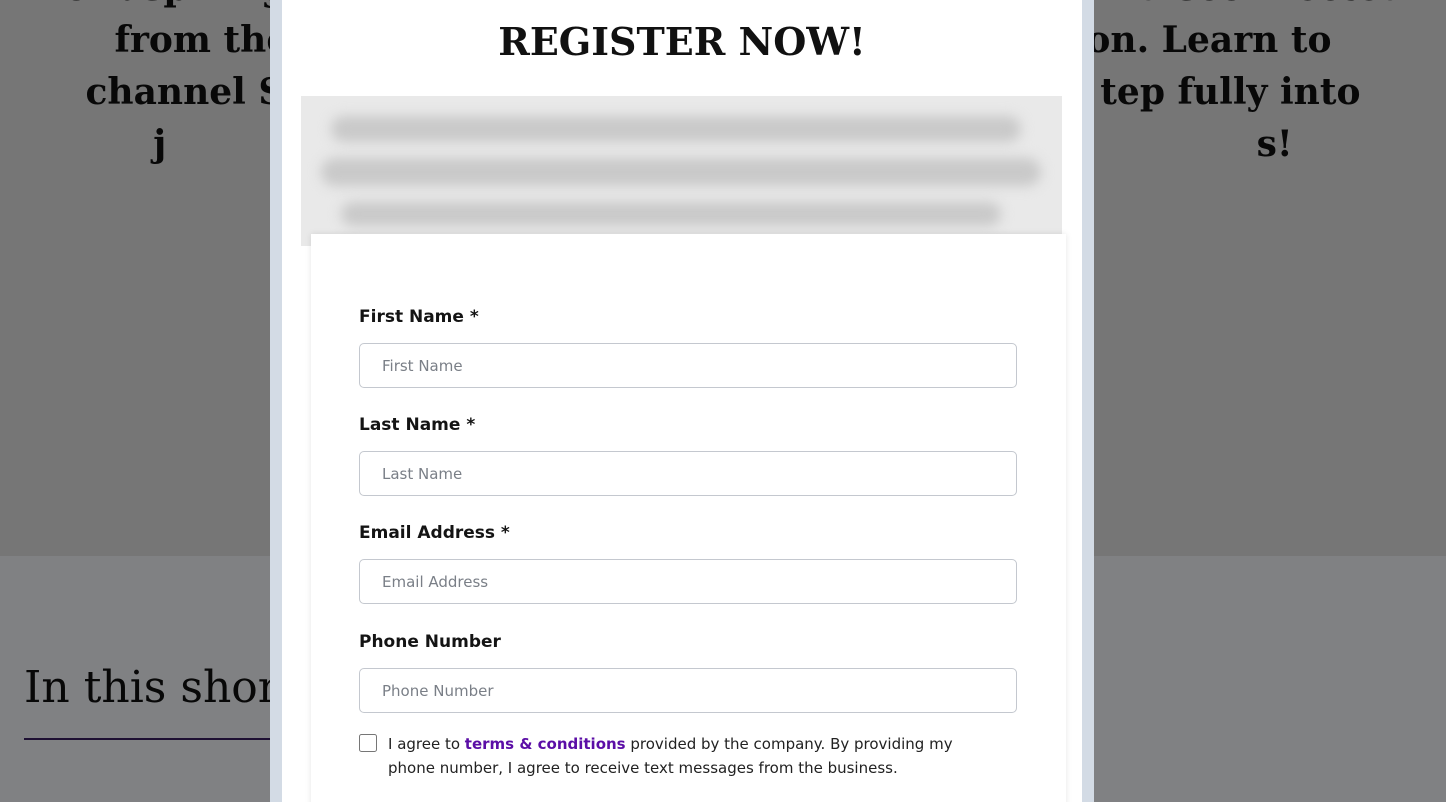  What do you see at coordinates (417, 425) in the screenshot?
I see `last-name-label: Last Name *` at bounding box center [417, 425].